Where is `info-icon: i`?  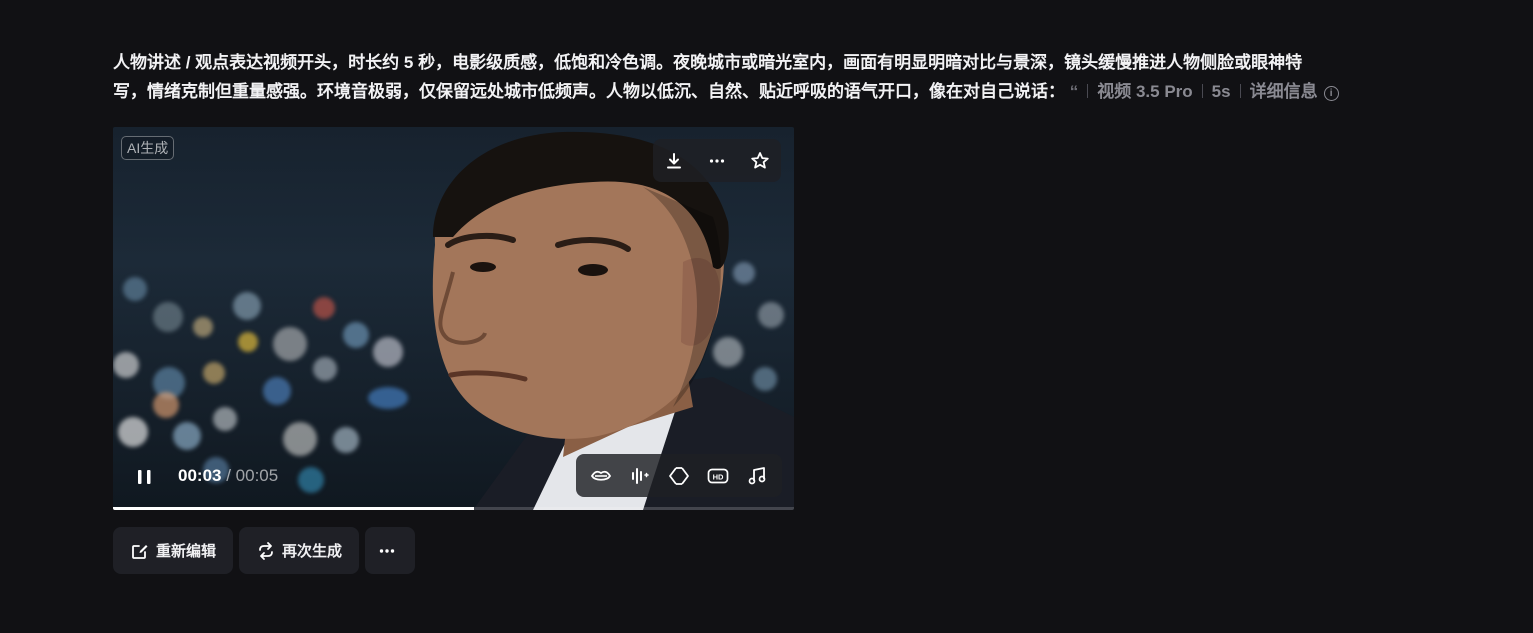
info-icon: i is located at coordinates (1331, 93).